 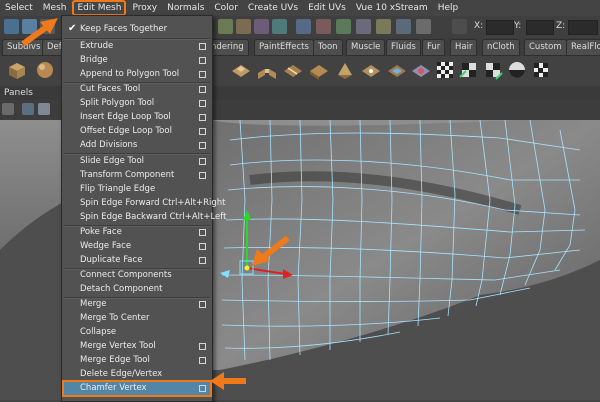 I want to click on menu-item-merge: Merge, so click(x=137, y=304).